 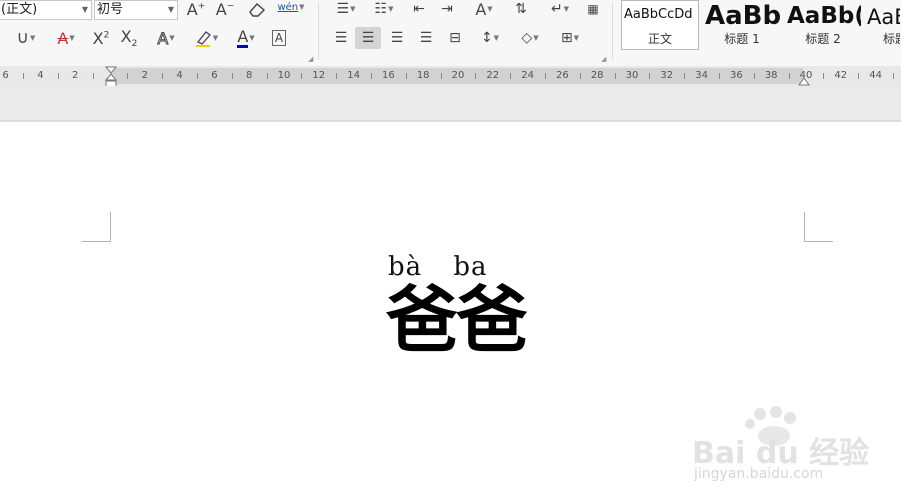 I want to click on ruler-label: 12, so click(x=319, y=75).